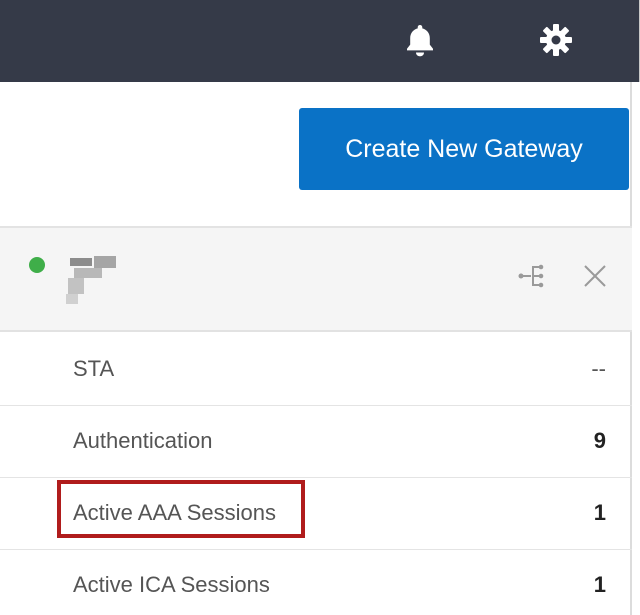  I want to click on bell-icon, so click(420, 40).